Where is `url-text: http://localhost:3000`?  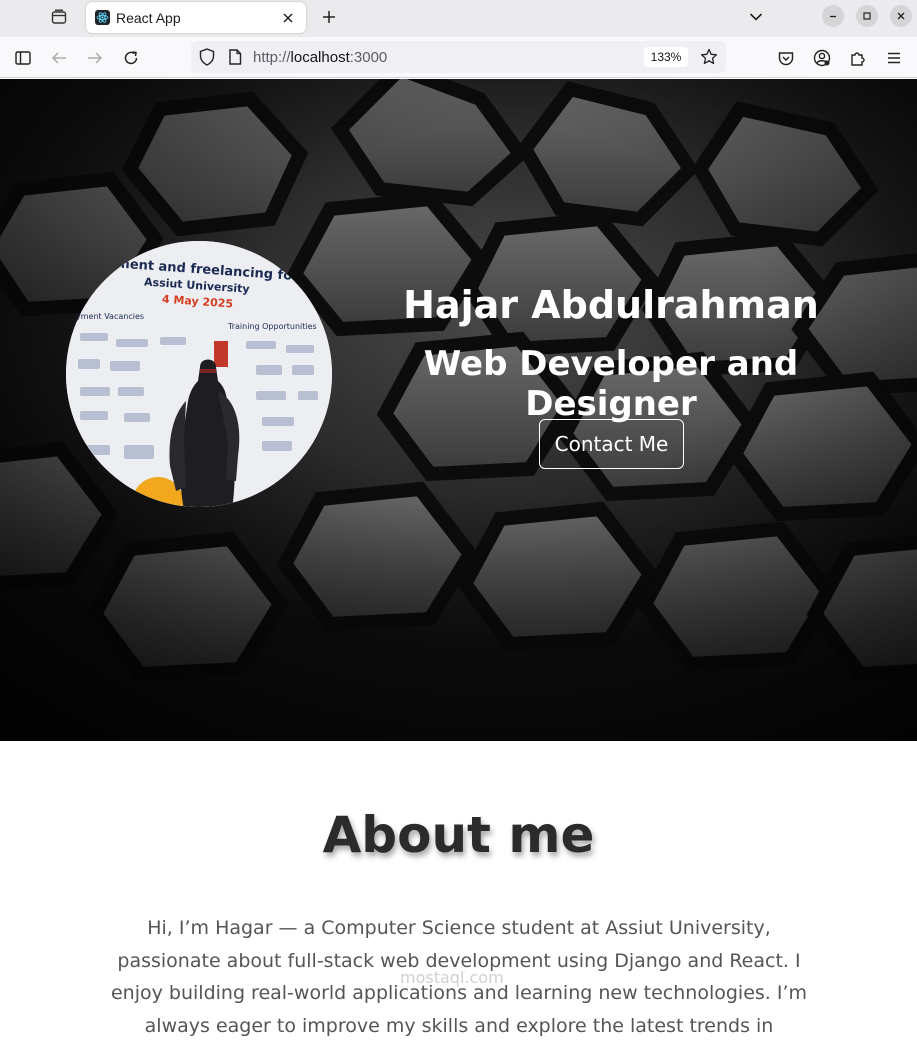
url-text: http://localhost:3000 is located at coordinates (320, 57).